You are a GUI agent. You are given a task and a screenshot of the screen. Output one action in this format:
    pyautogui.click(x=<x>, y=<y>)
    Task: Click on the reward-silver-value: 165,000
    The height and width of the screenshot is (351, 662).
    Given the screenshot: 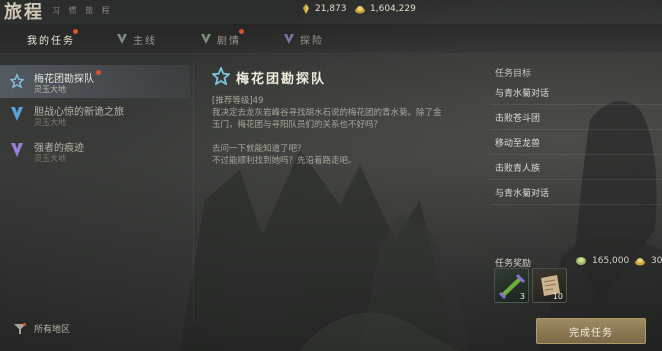 What is the action you would take?
    pyautogui.click(x=611, y=261)
    